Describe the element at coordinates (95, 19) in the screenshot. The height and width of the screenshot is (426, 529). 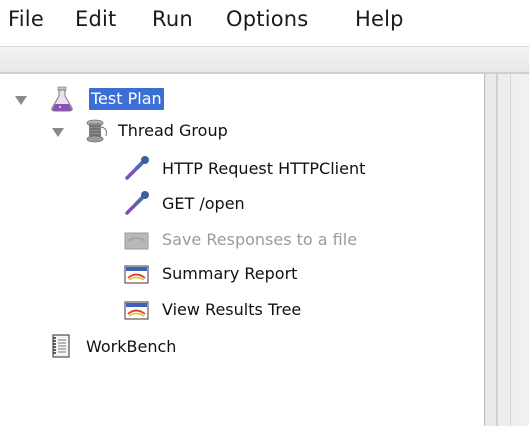
I see `menu-edit: Edit` at that location.